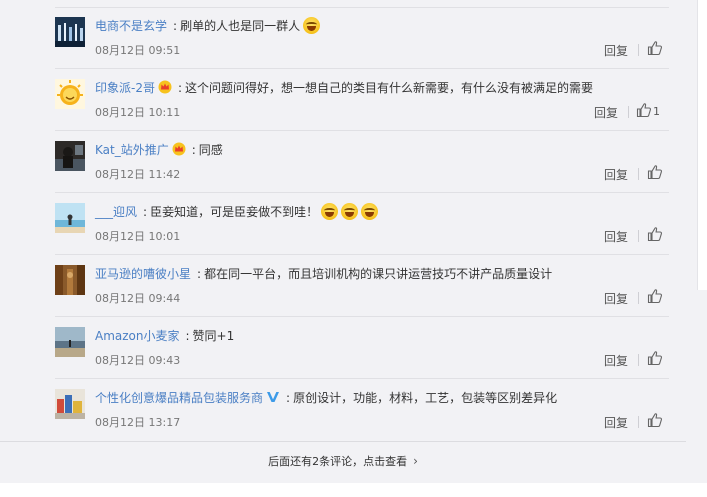 Image resolution: width=707 pixels, height=497 pixels. Describe the element at coordinates (125, 88) in the screenshot. I see `username: 印象派-2哥` at that location.